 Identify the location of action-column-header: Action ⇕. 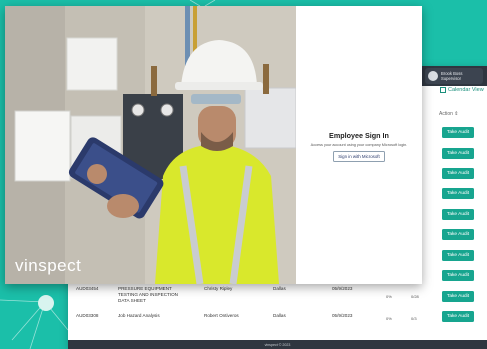
(449, 114).